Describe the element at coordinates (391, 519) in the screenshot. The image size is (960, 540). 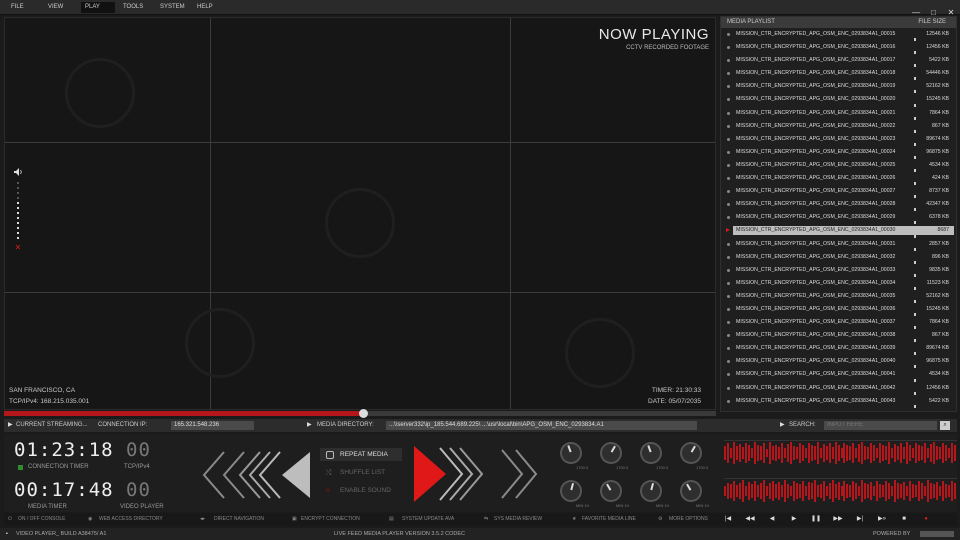
I see `update-icon: ▤` at that location.